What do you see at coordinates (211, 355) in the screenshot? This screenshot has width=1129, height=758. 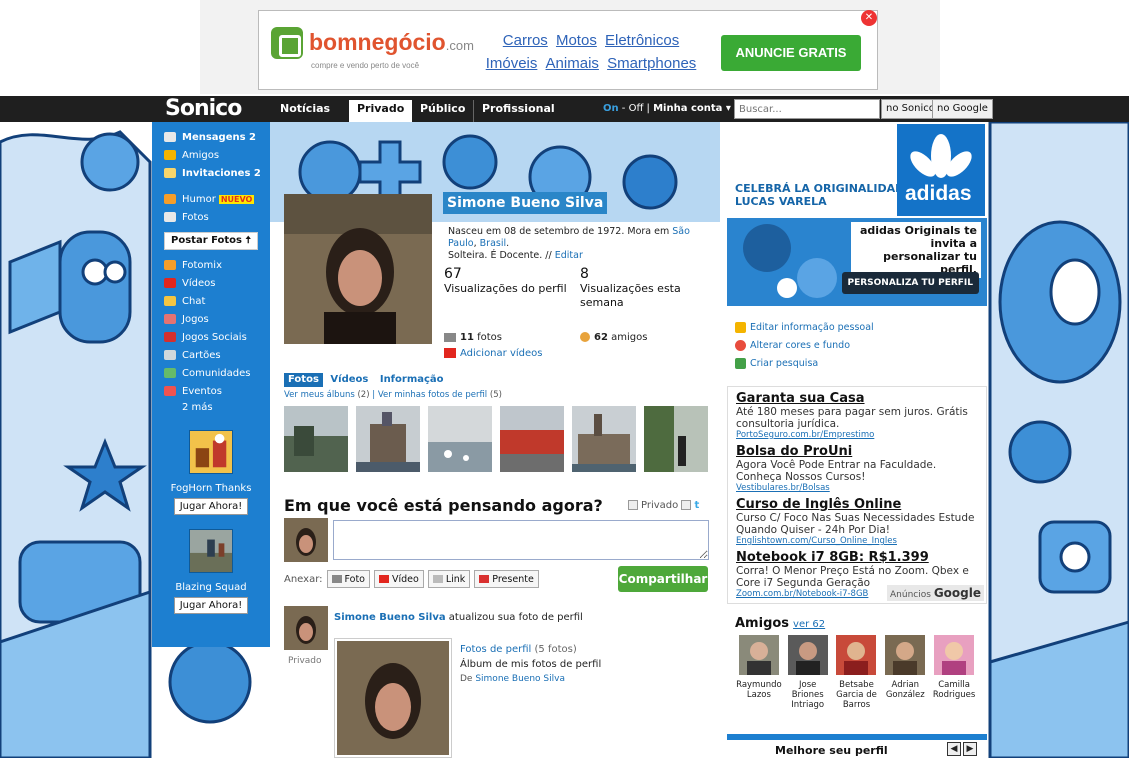 I see `sidebar-item-cartoes: Cartões` at bounding box center [211, 355].